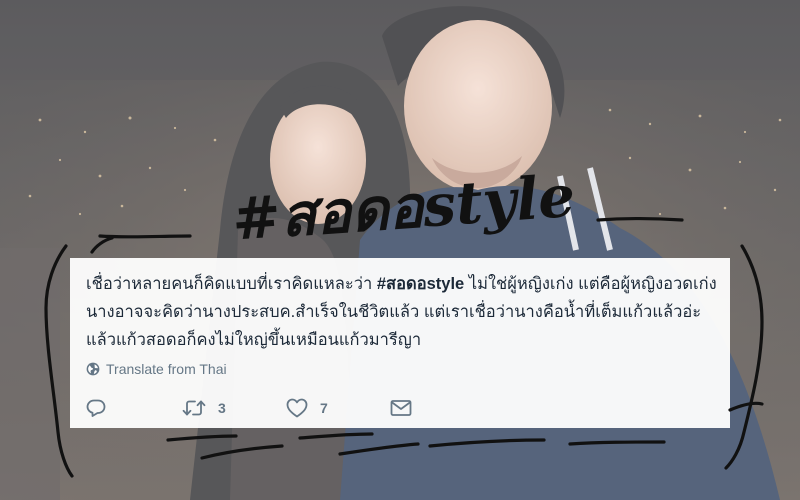 The height and width of the screenshot is (500, 800). Describe the element at coordinates (96, 408) in the screenshot. I see `reply-icon` at that location.